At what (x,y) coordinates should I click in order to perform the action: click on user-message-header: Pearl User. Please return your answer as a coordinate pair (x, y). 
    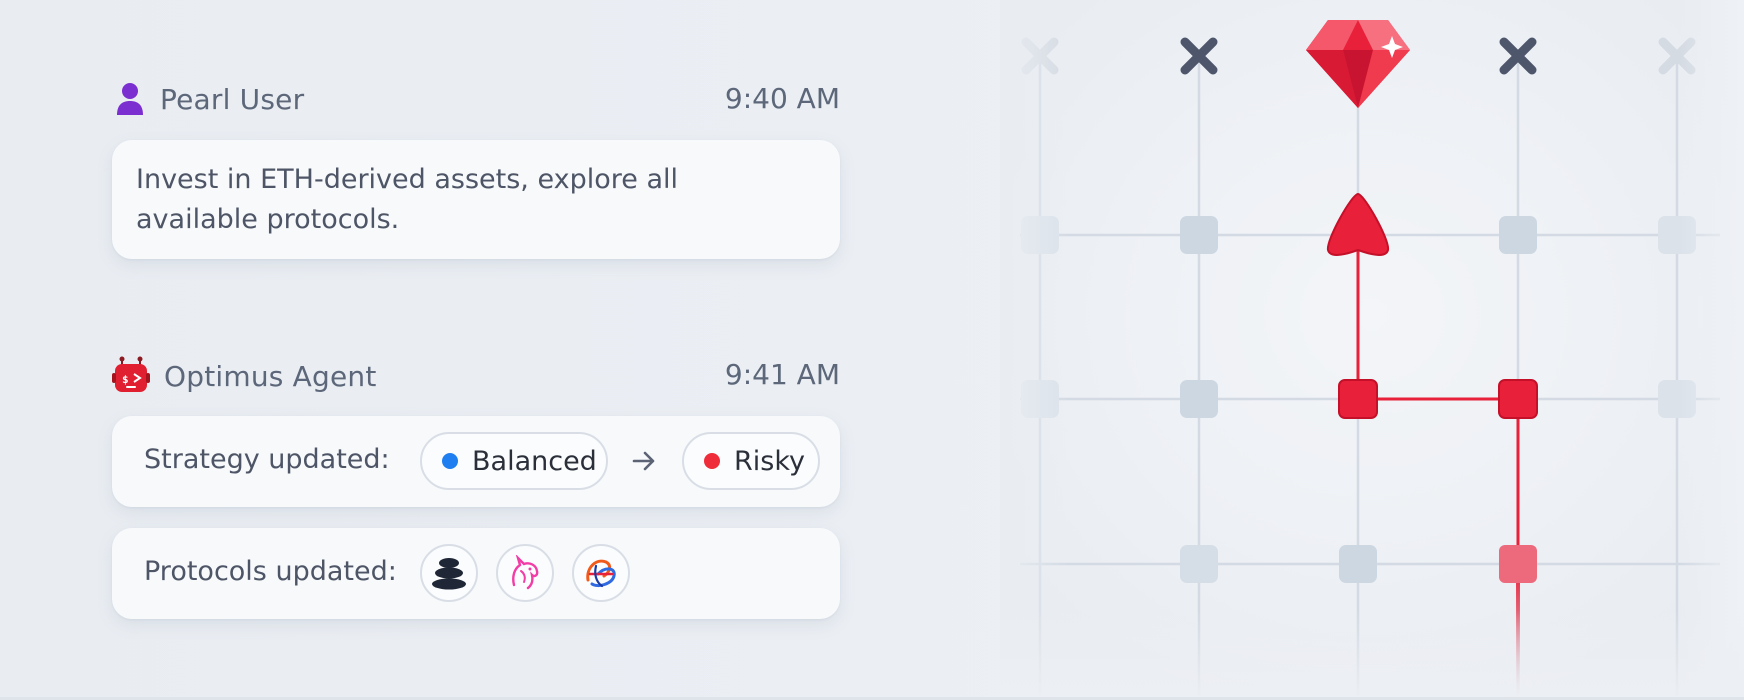
    Looking at the image, I should click on (210, 99).